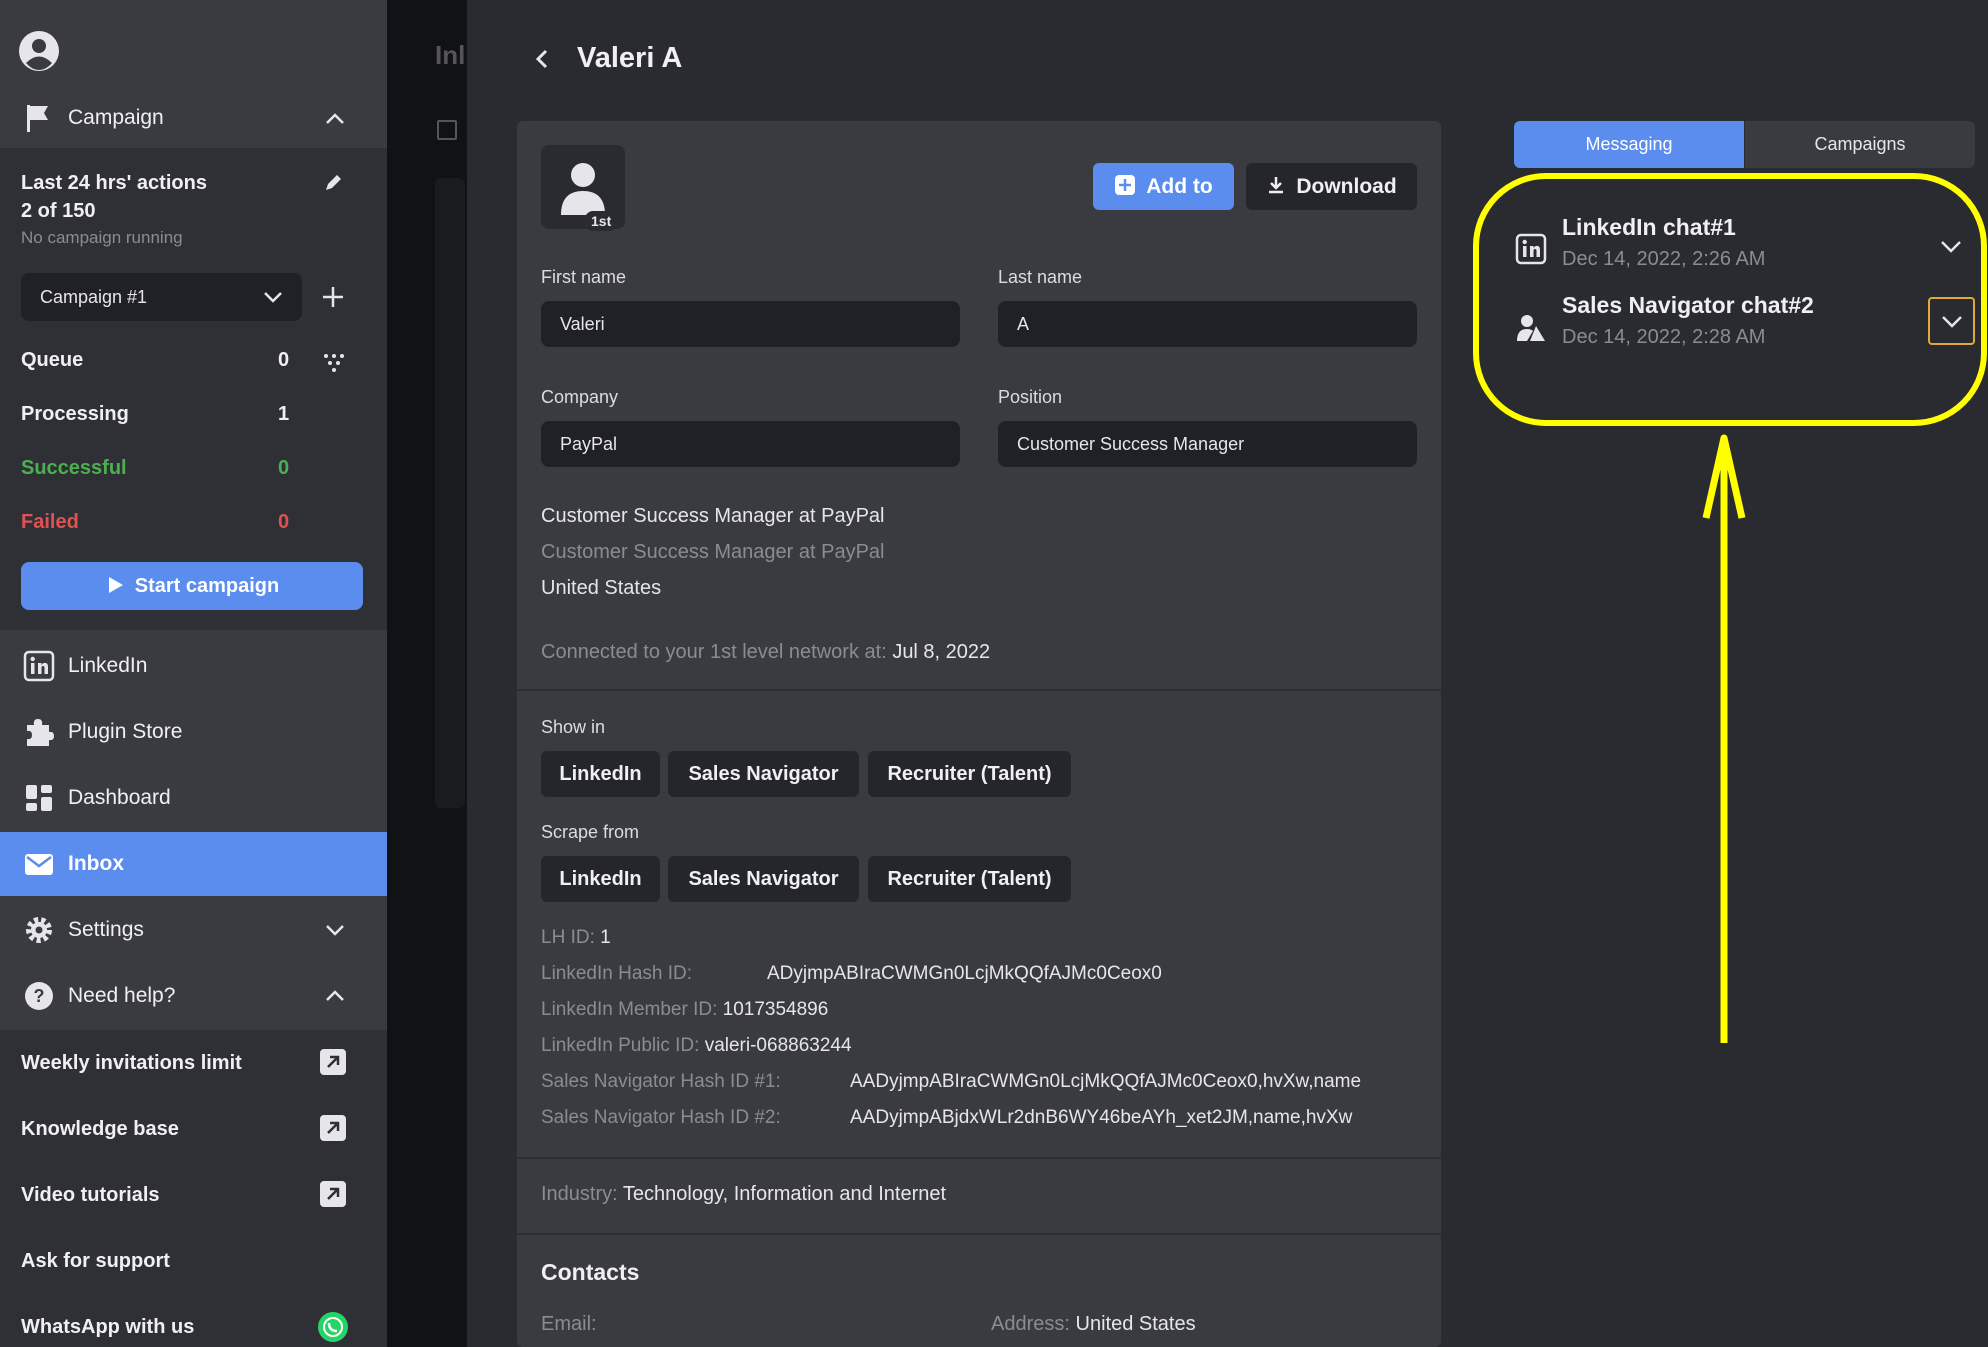 The width and height of the screenshot is (1988, 1347). I want to click on first-name-field: Valeri, so click(750, 324).